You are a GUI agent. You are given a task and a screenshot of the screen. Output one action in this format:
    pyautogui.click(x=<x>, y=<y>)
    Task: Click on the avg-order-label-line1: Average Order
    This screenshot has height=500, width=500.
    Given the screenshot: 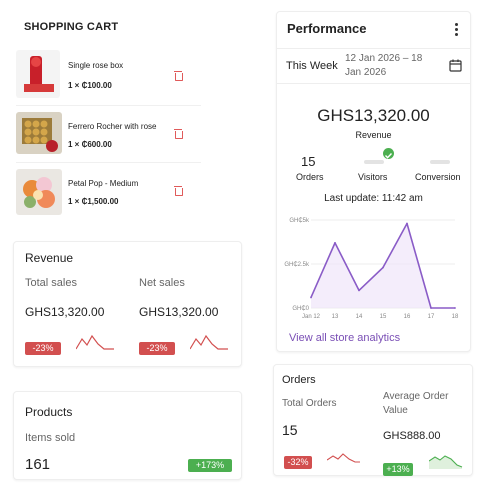 What is the action you would take?
    pyautogui.click(x=416, y=396)
    